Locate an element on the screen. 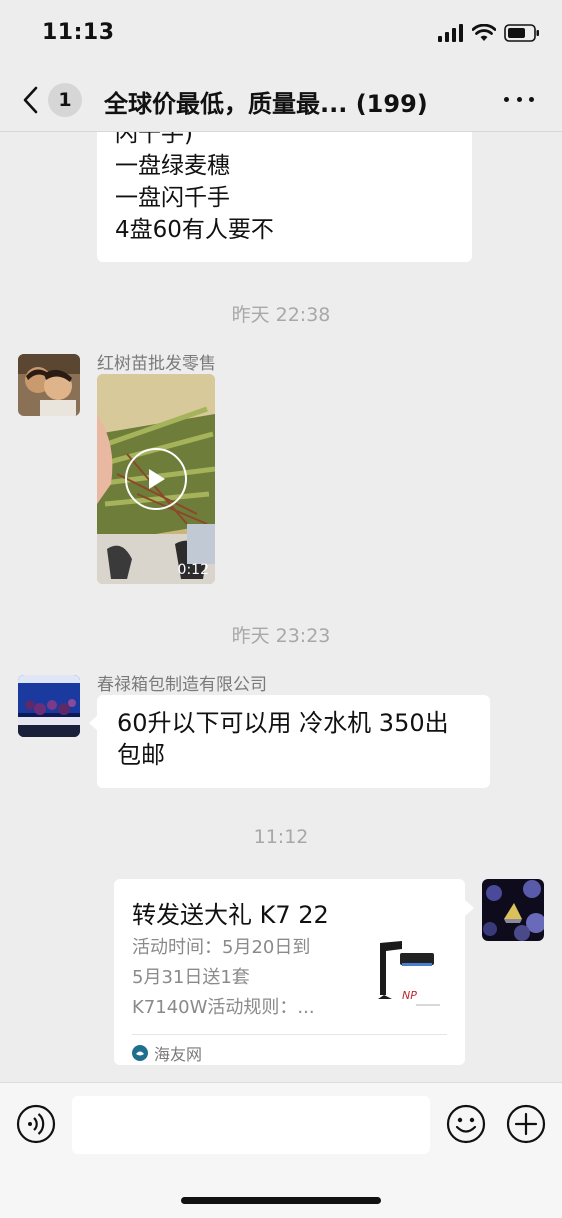 The image size is (562, 1218). status-bar: 11:13 is located at coordinates (281, 33).